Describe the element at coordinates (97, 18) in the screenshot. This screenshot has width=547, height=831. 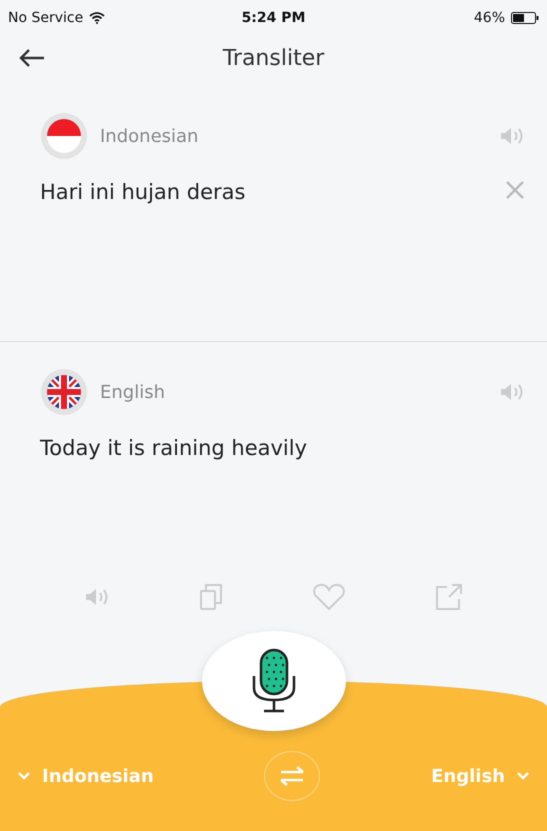
I see `wifi-icon` at that location.